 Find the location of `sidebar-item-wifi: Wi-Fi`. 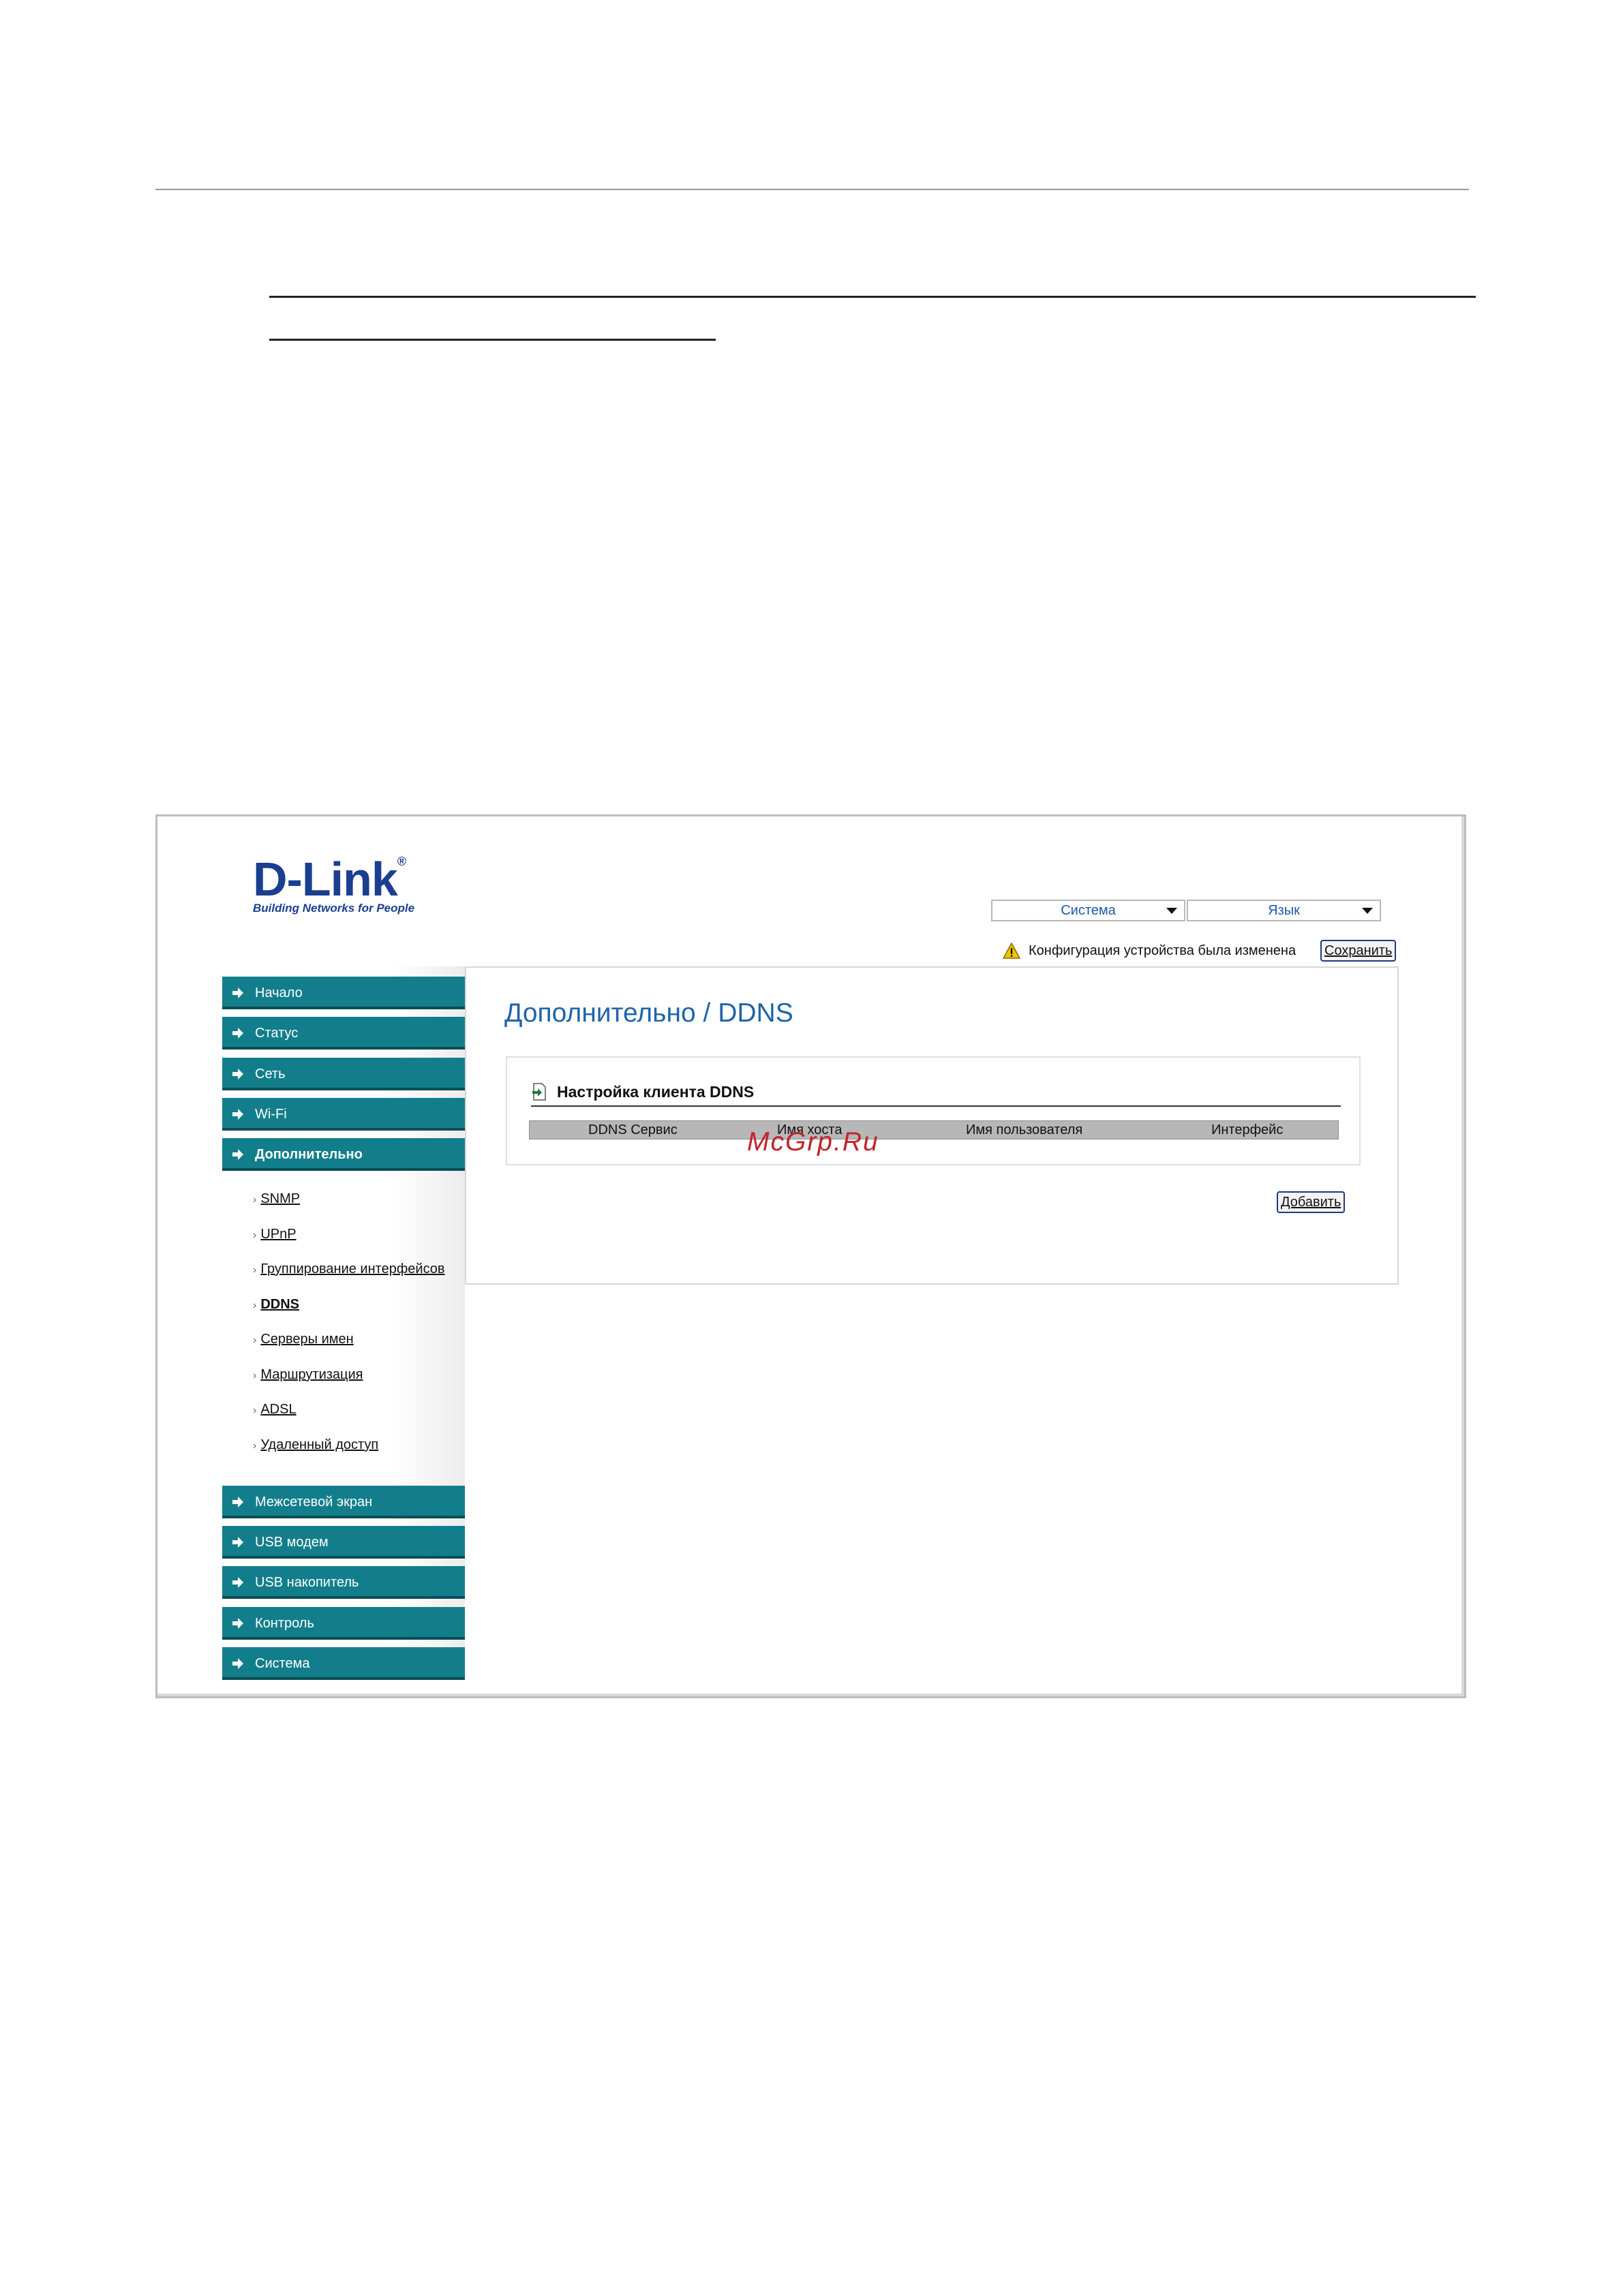

sidebar-item-wifi: Wi-Fi is located at coordinates (343, 1114).